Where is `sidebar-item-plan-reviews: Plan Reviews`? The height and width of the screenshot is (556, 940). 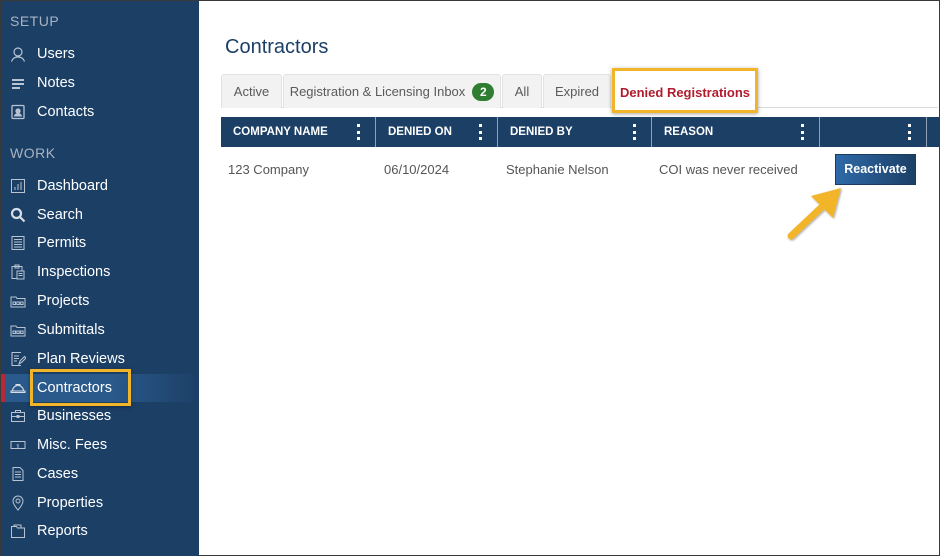 sidebar-item-plan-reviews: Plan Reviews is located at coordinates (100, 359).